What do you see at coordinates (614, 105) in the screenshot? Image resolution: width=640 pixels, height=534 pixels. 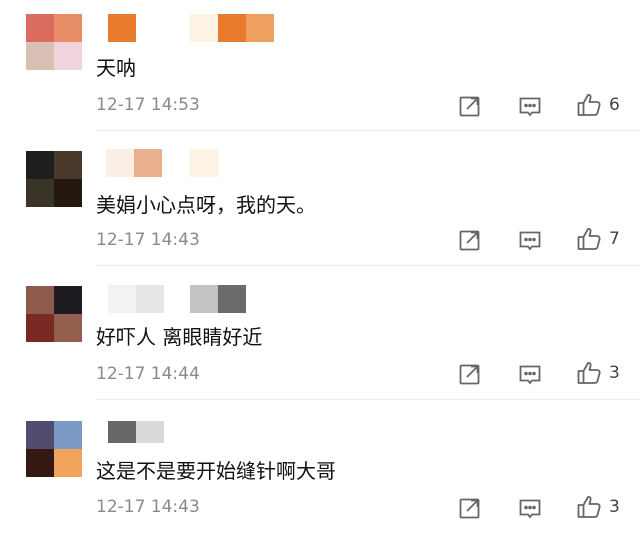 I see `like-count: 6` at bounding box center [614, 105].